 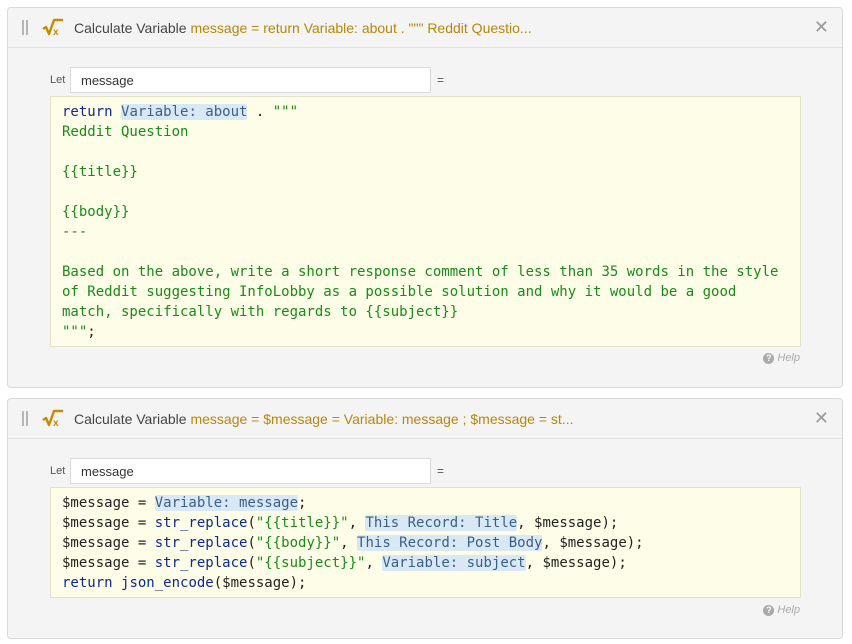 I want to click on code-string: "{{title}}", so click(x=302, y=523).